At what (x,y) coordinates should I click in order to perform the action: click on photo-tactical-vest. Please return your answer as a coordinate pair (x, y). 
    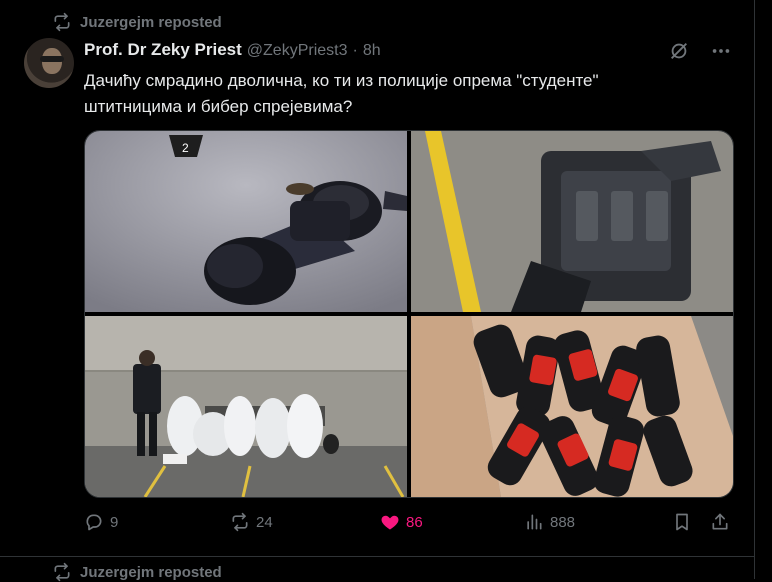
    Looking at the image, I should click on (572, 221).